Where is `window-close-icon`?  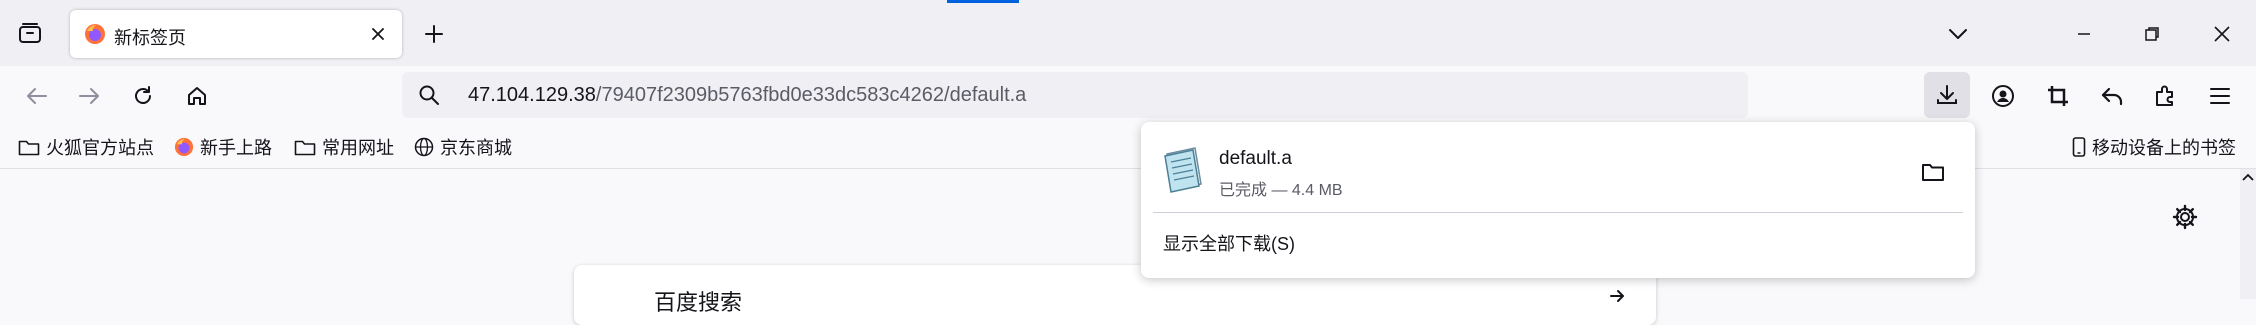 window-close-icon is located at coordinates (2222, 34).